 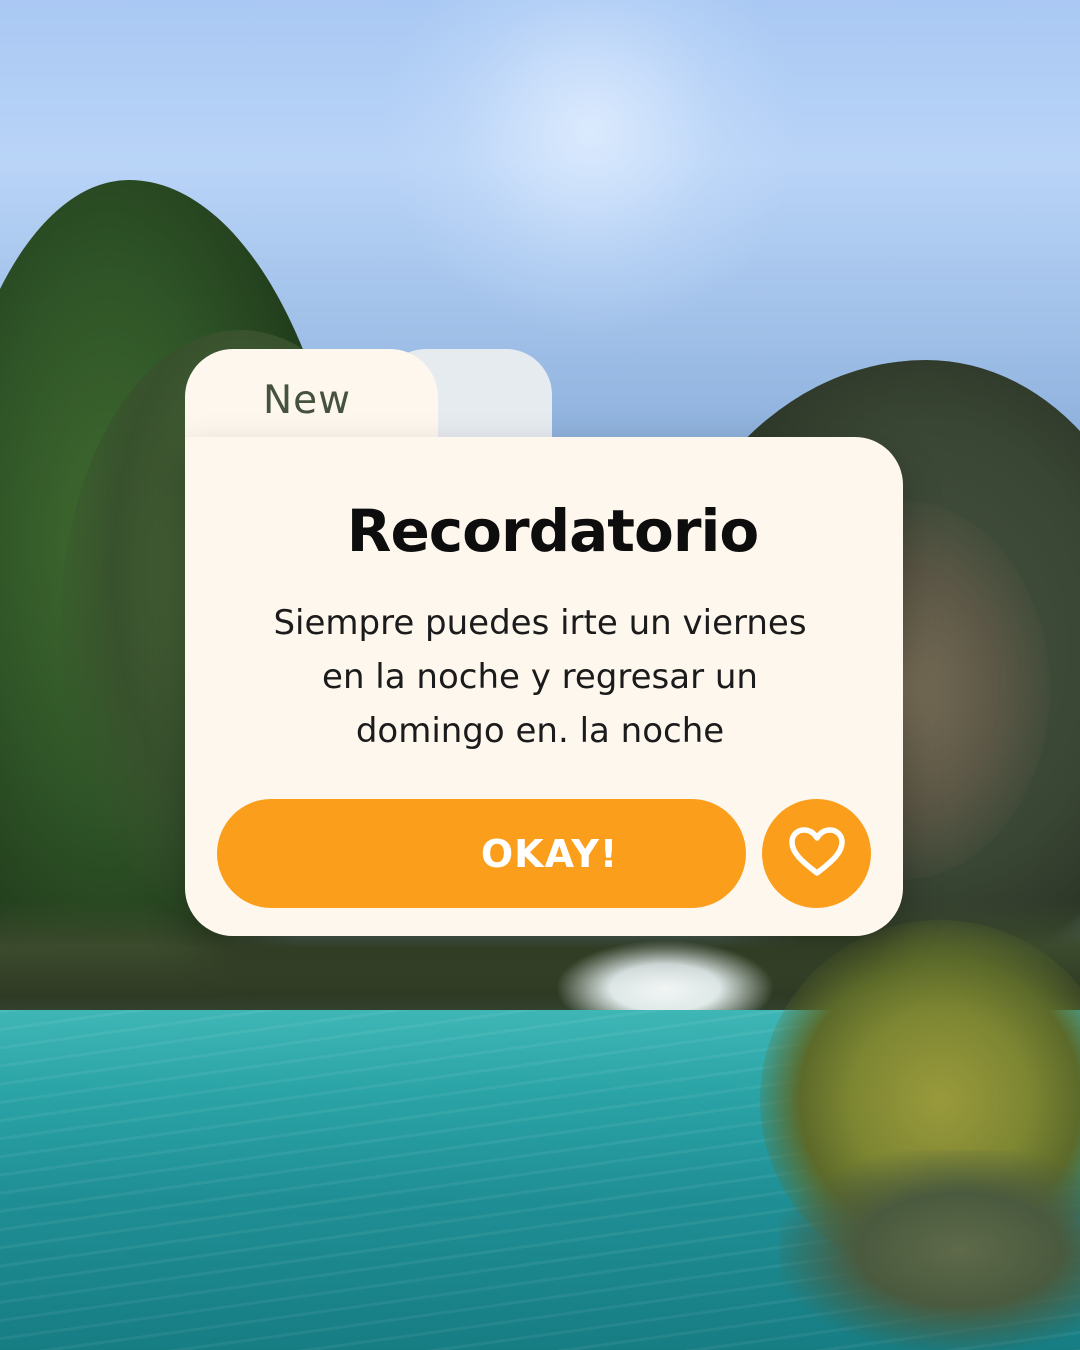 I want to click on favorite-button, so click(x=816, y=853).